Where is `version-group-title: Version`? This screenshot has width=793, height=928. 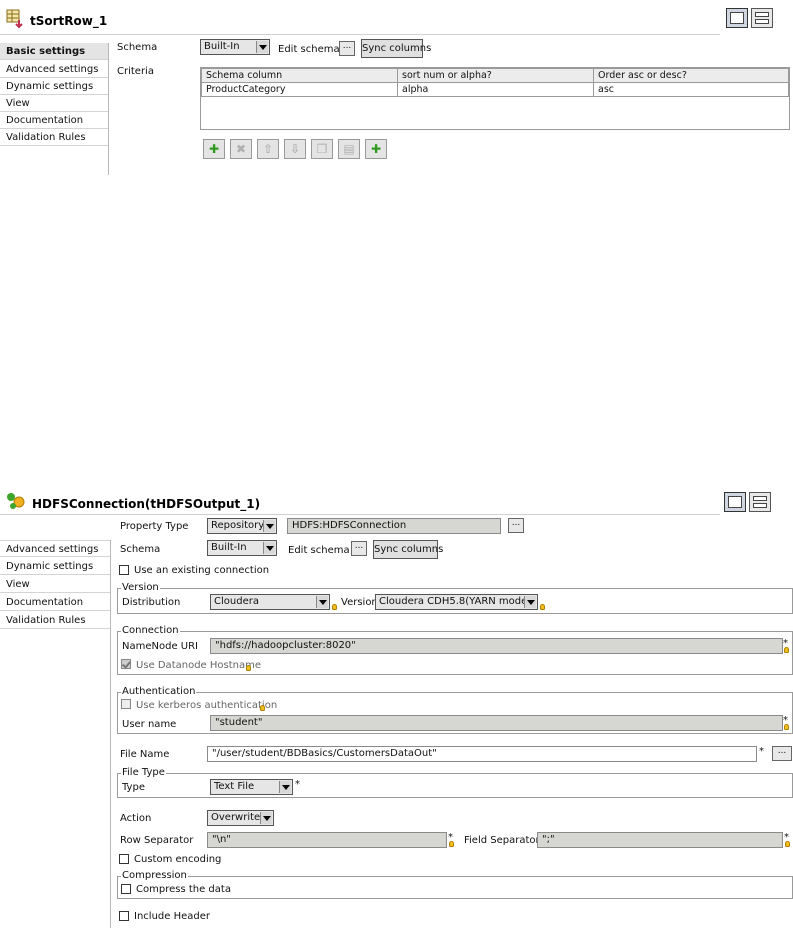
version-group-title: Version is located at coordinates (140, 587).